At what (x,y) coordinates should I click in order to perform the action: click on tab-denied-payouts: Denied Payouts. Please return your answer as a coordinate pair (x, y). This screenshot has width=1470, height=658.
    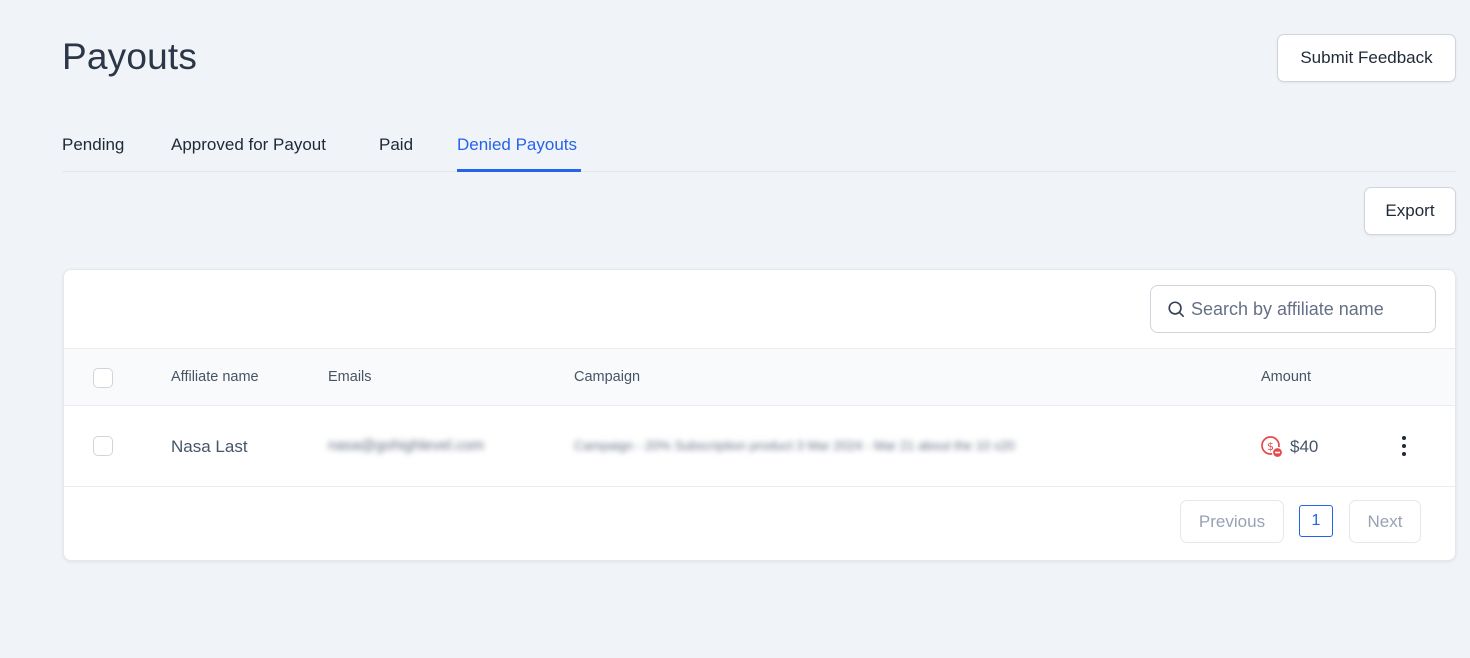
    Looking at the image, I should click on (519, 147).